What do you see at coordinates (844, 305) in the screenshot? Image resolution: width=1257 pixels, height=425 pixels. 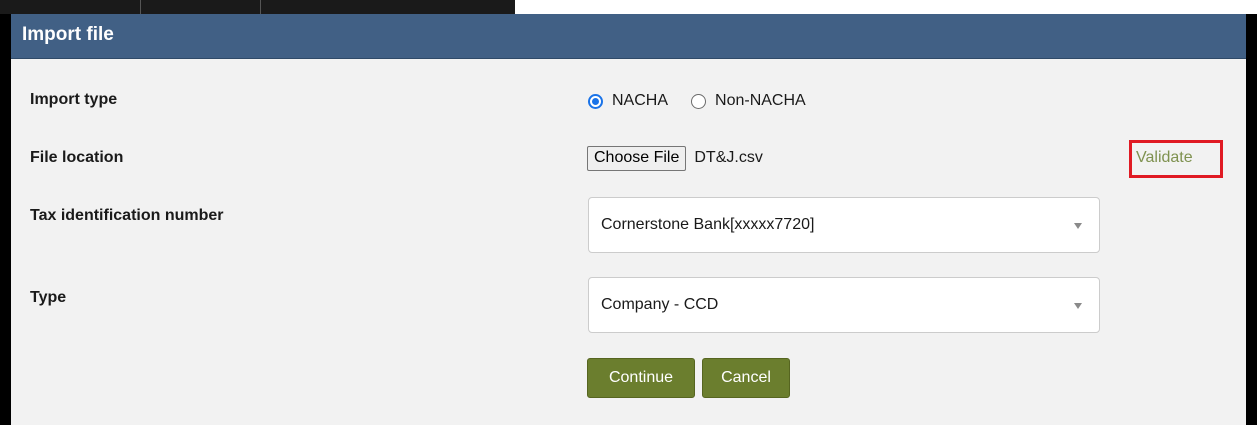 I see `type-select: Company - CCD` at bounding box center [844, 305].